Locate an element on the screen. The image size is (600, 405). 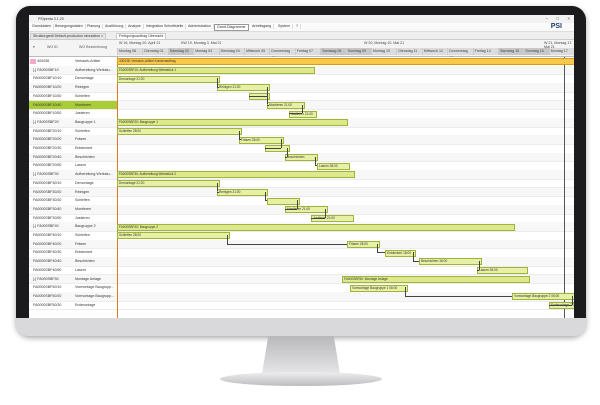
row-label-cell: FA0000SBF20/40 Beschichten is located at coordinates (73, 157).